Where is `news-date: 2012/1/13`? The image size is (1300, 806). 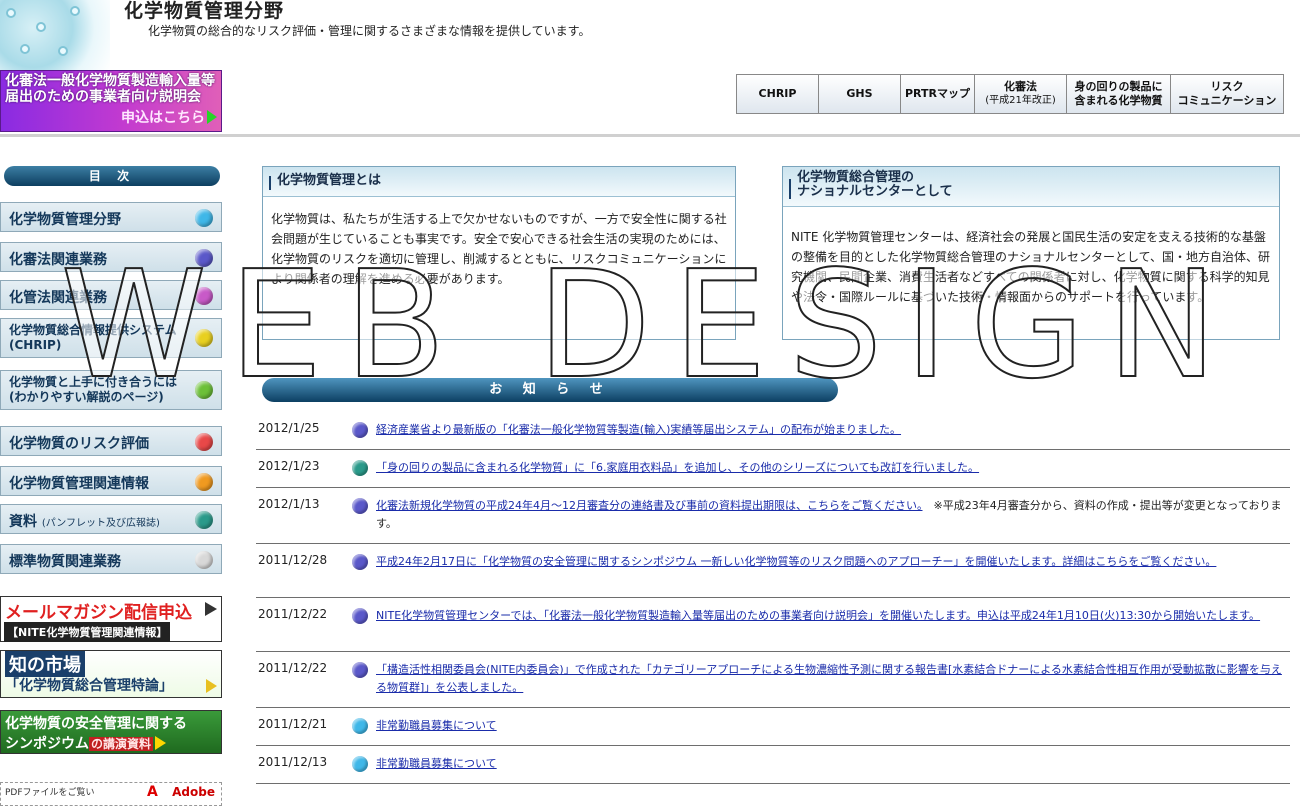 news-date: 2012/1/13 is located at coordinates (289, 504).